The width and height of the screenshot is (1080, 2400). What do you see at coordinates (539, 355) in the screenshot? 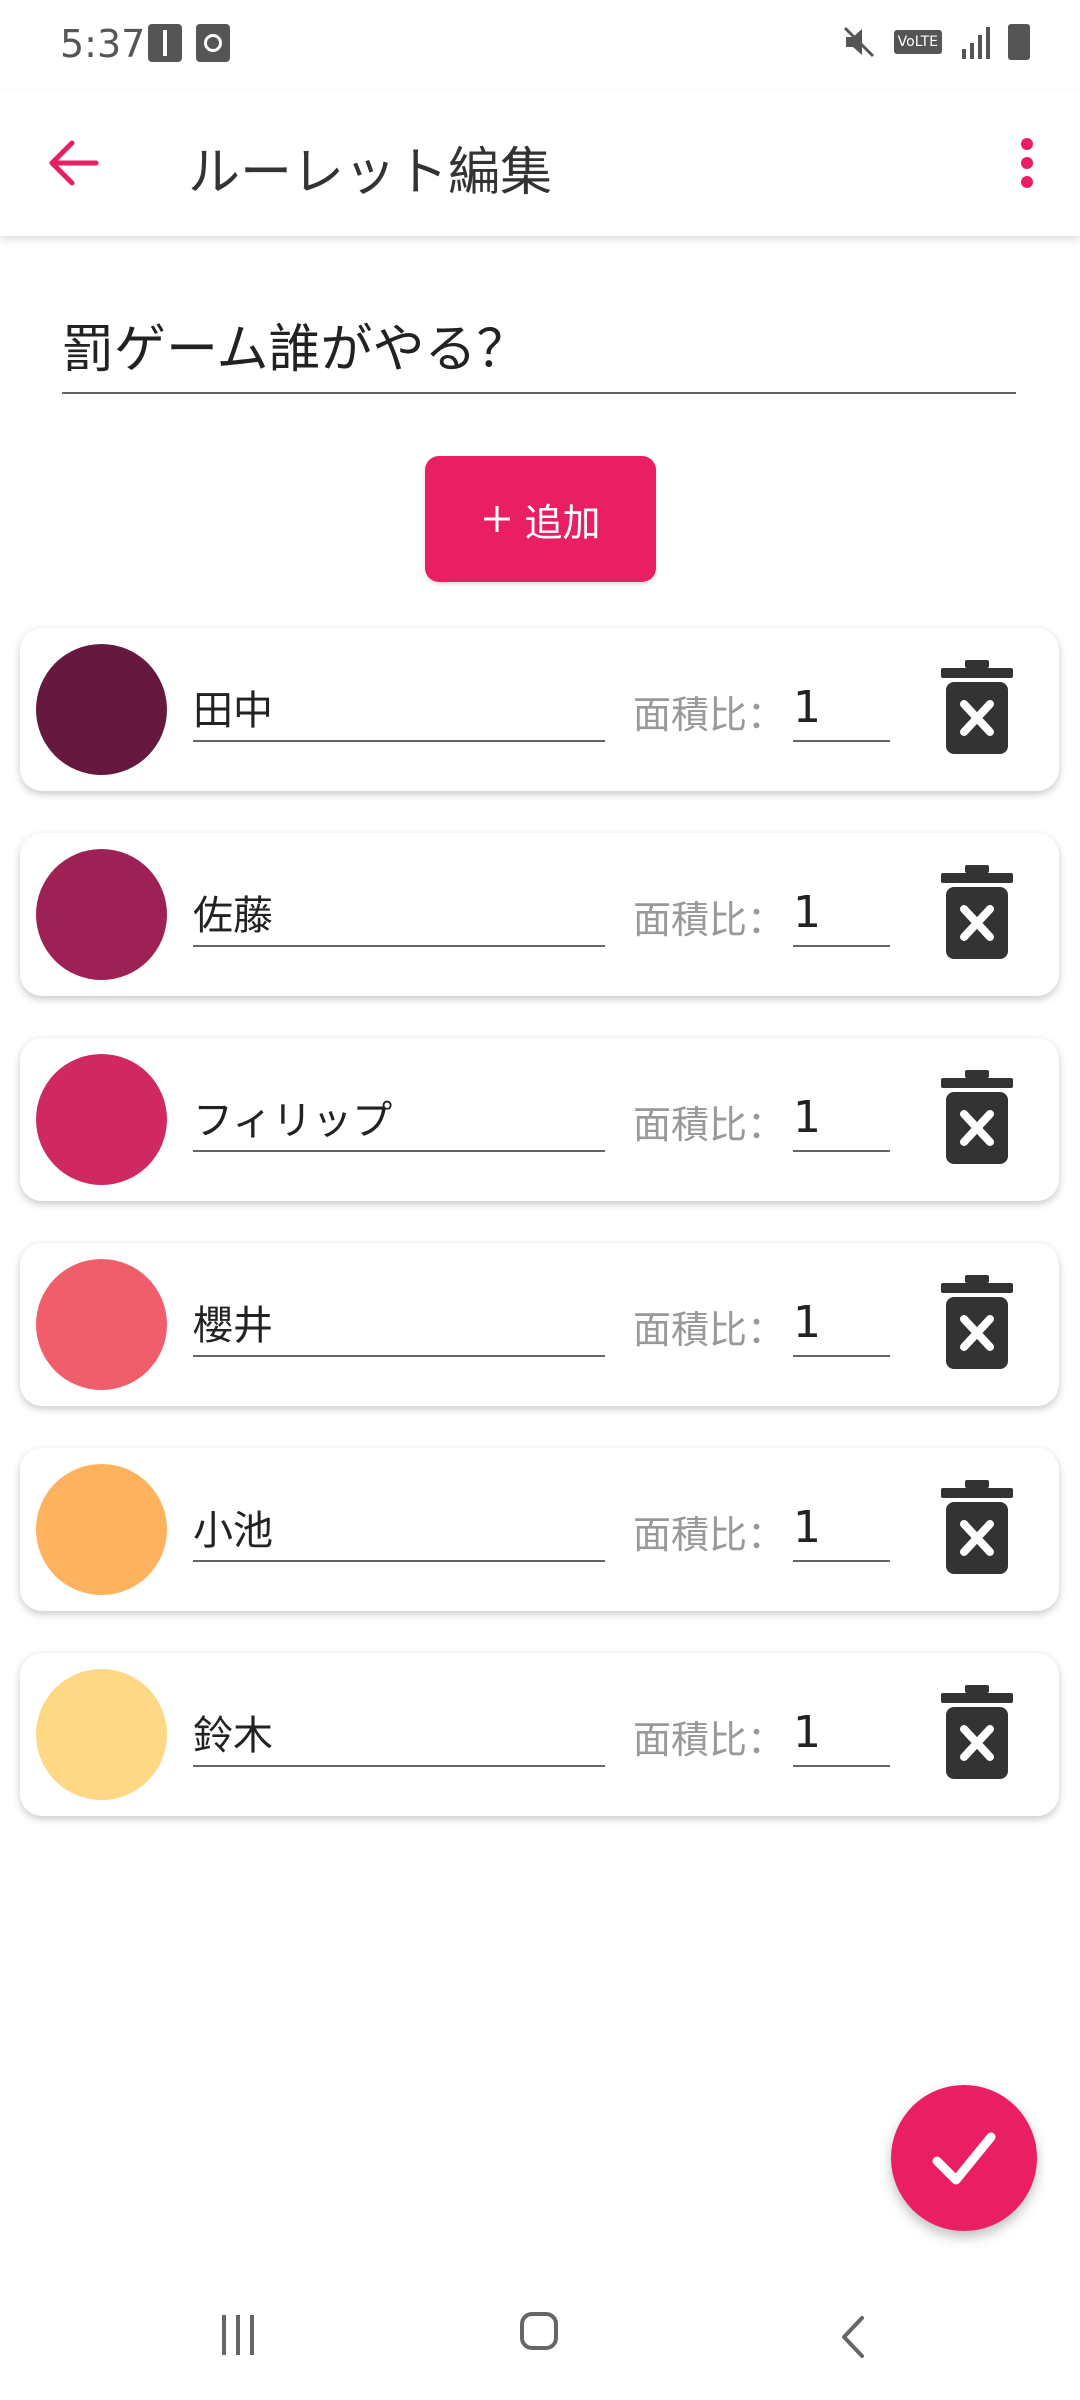
I see `roulette-name-input: 罰ゲーム誰がやる？` at bounding box center [539, 355].